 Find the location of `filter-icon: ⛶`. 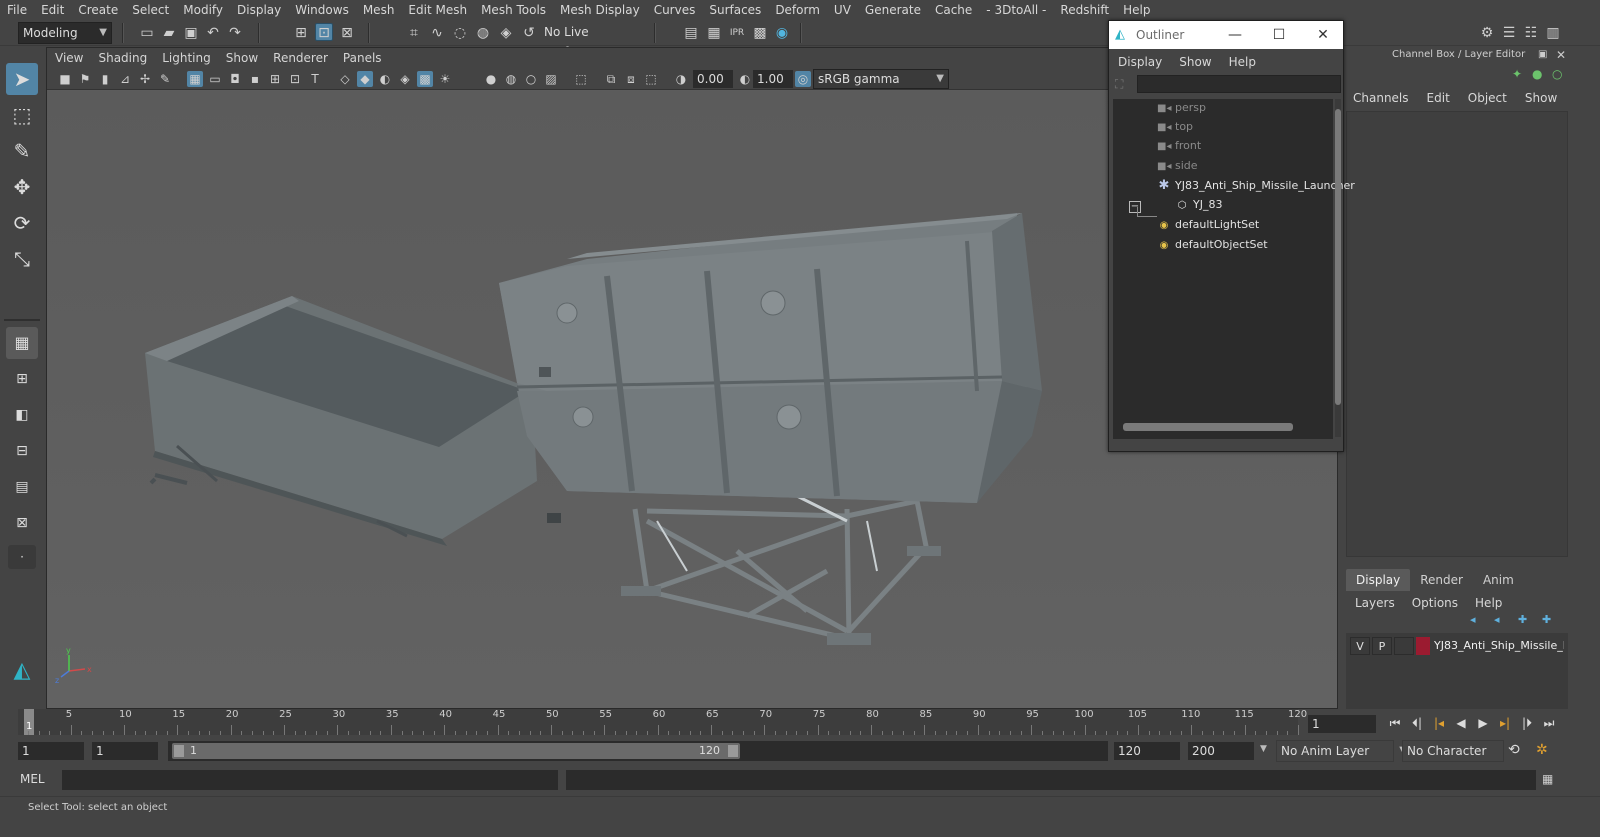

filter-icon: ⛶ is located at coordinates (1123, 85).